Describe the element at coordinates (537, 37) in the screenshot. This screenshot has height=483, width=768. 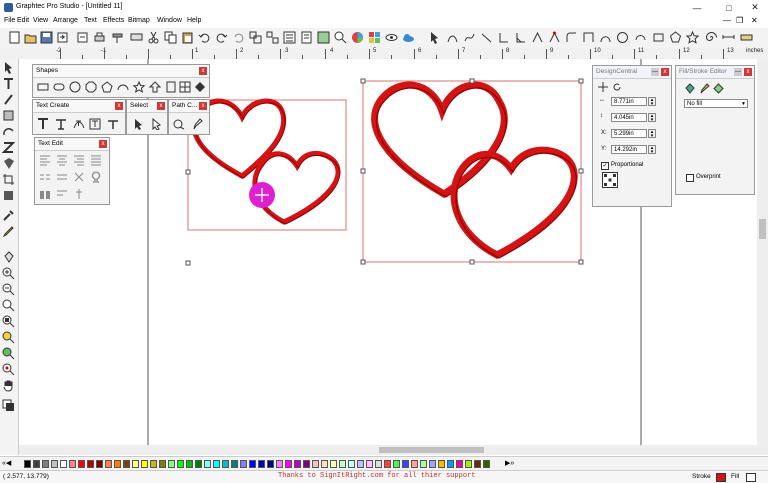
I see `arc-tool-icon` at that location.